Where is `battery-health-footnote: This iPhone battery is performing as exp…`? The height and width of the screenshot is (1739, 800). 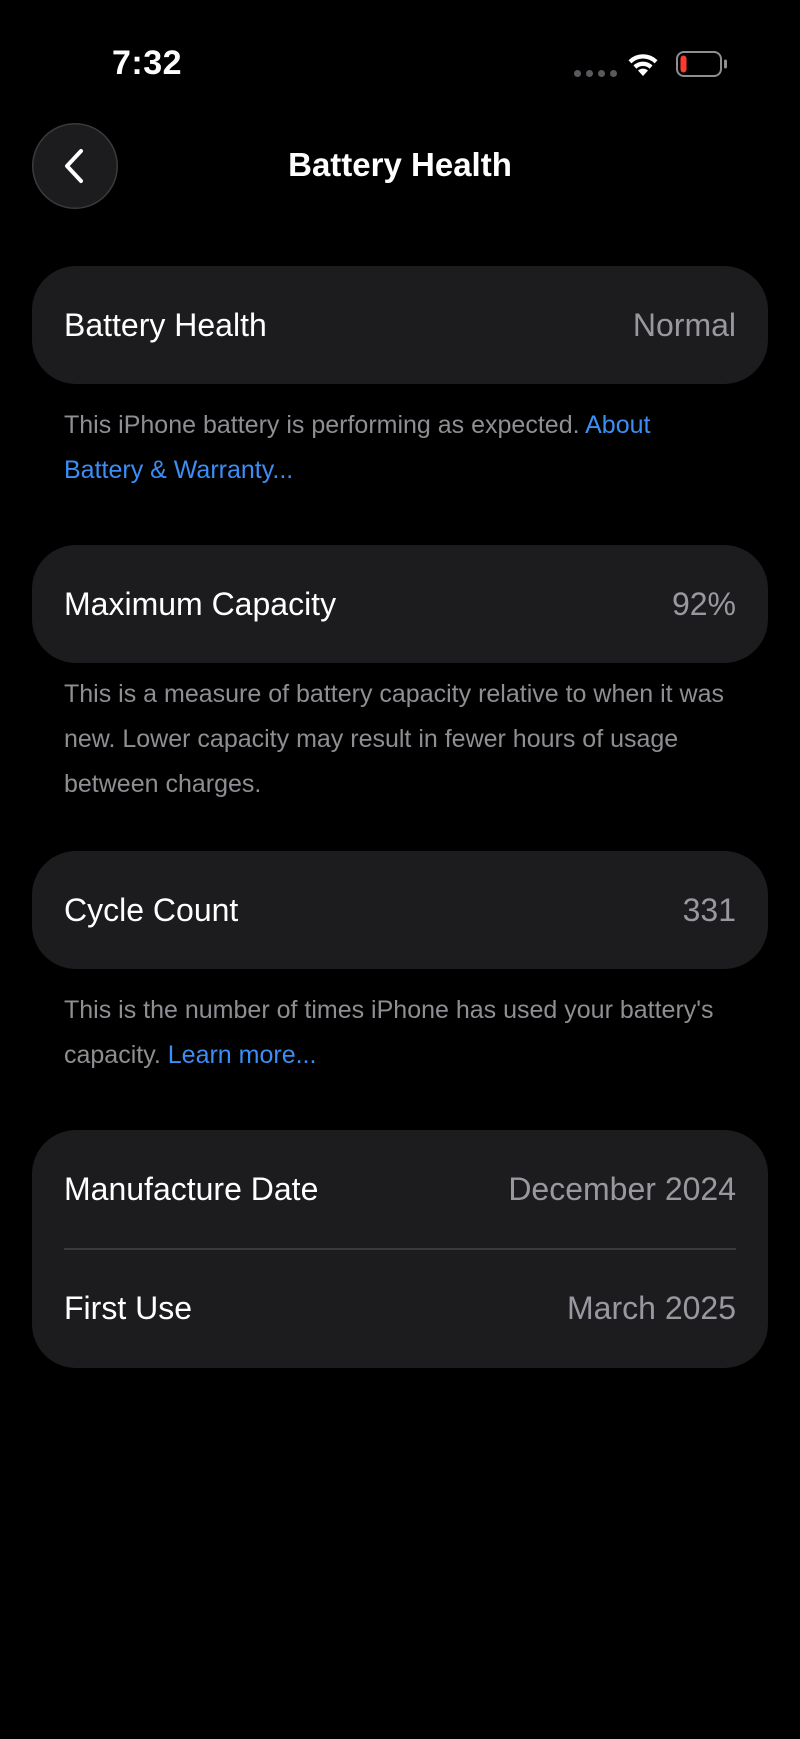 battery-health-footnote: This iPhone battery is performing as exp… is located at coordinates (400, 448).